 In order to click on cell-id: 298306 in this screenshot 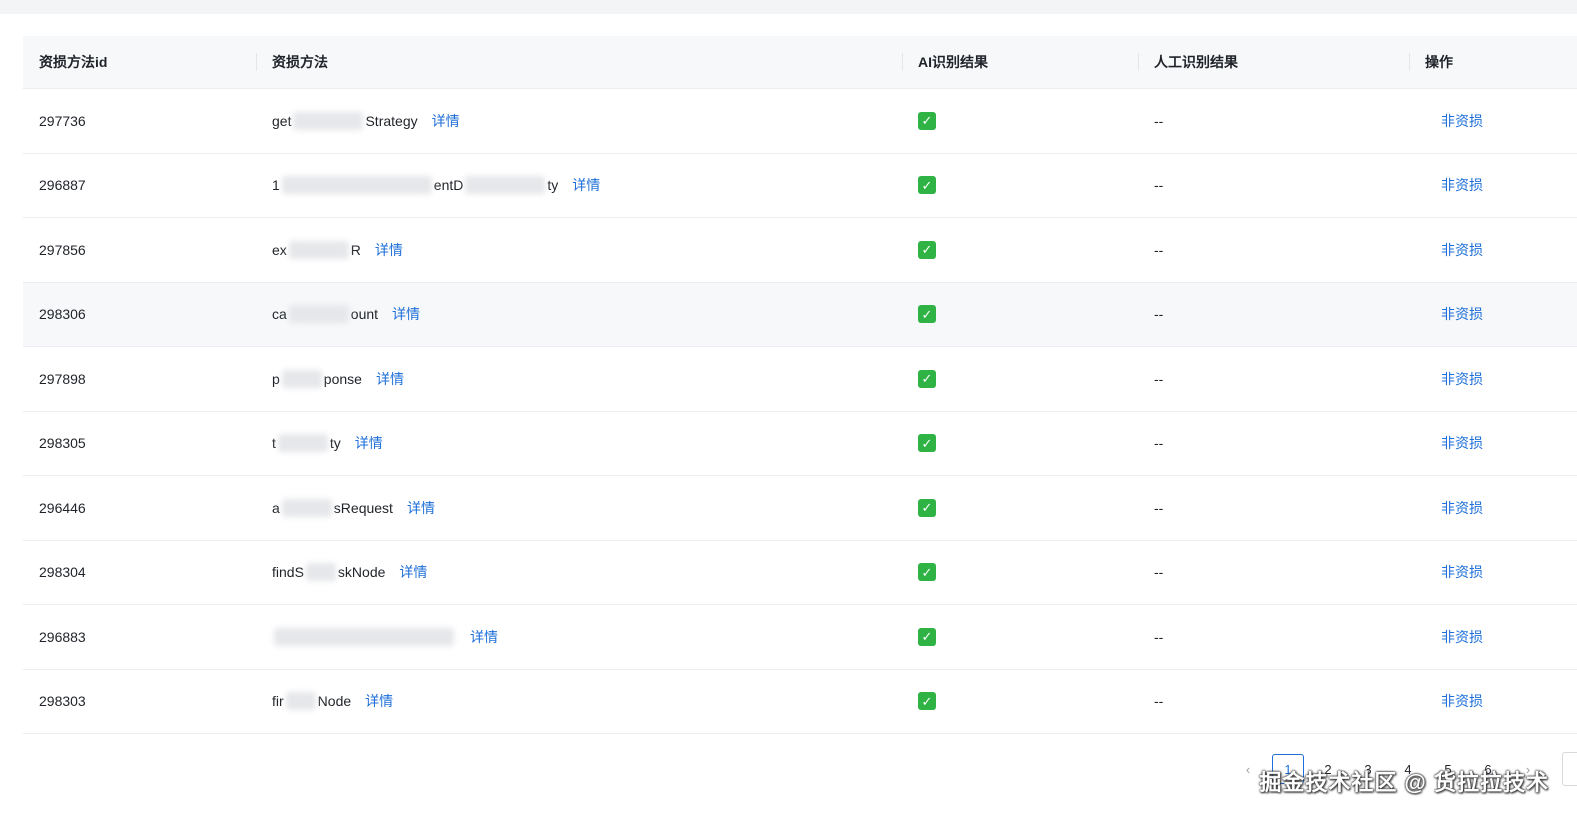, I will do `click(62, 314)`.